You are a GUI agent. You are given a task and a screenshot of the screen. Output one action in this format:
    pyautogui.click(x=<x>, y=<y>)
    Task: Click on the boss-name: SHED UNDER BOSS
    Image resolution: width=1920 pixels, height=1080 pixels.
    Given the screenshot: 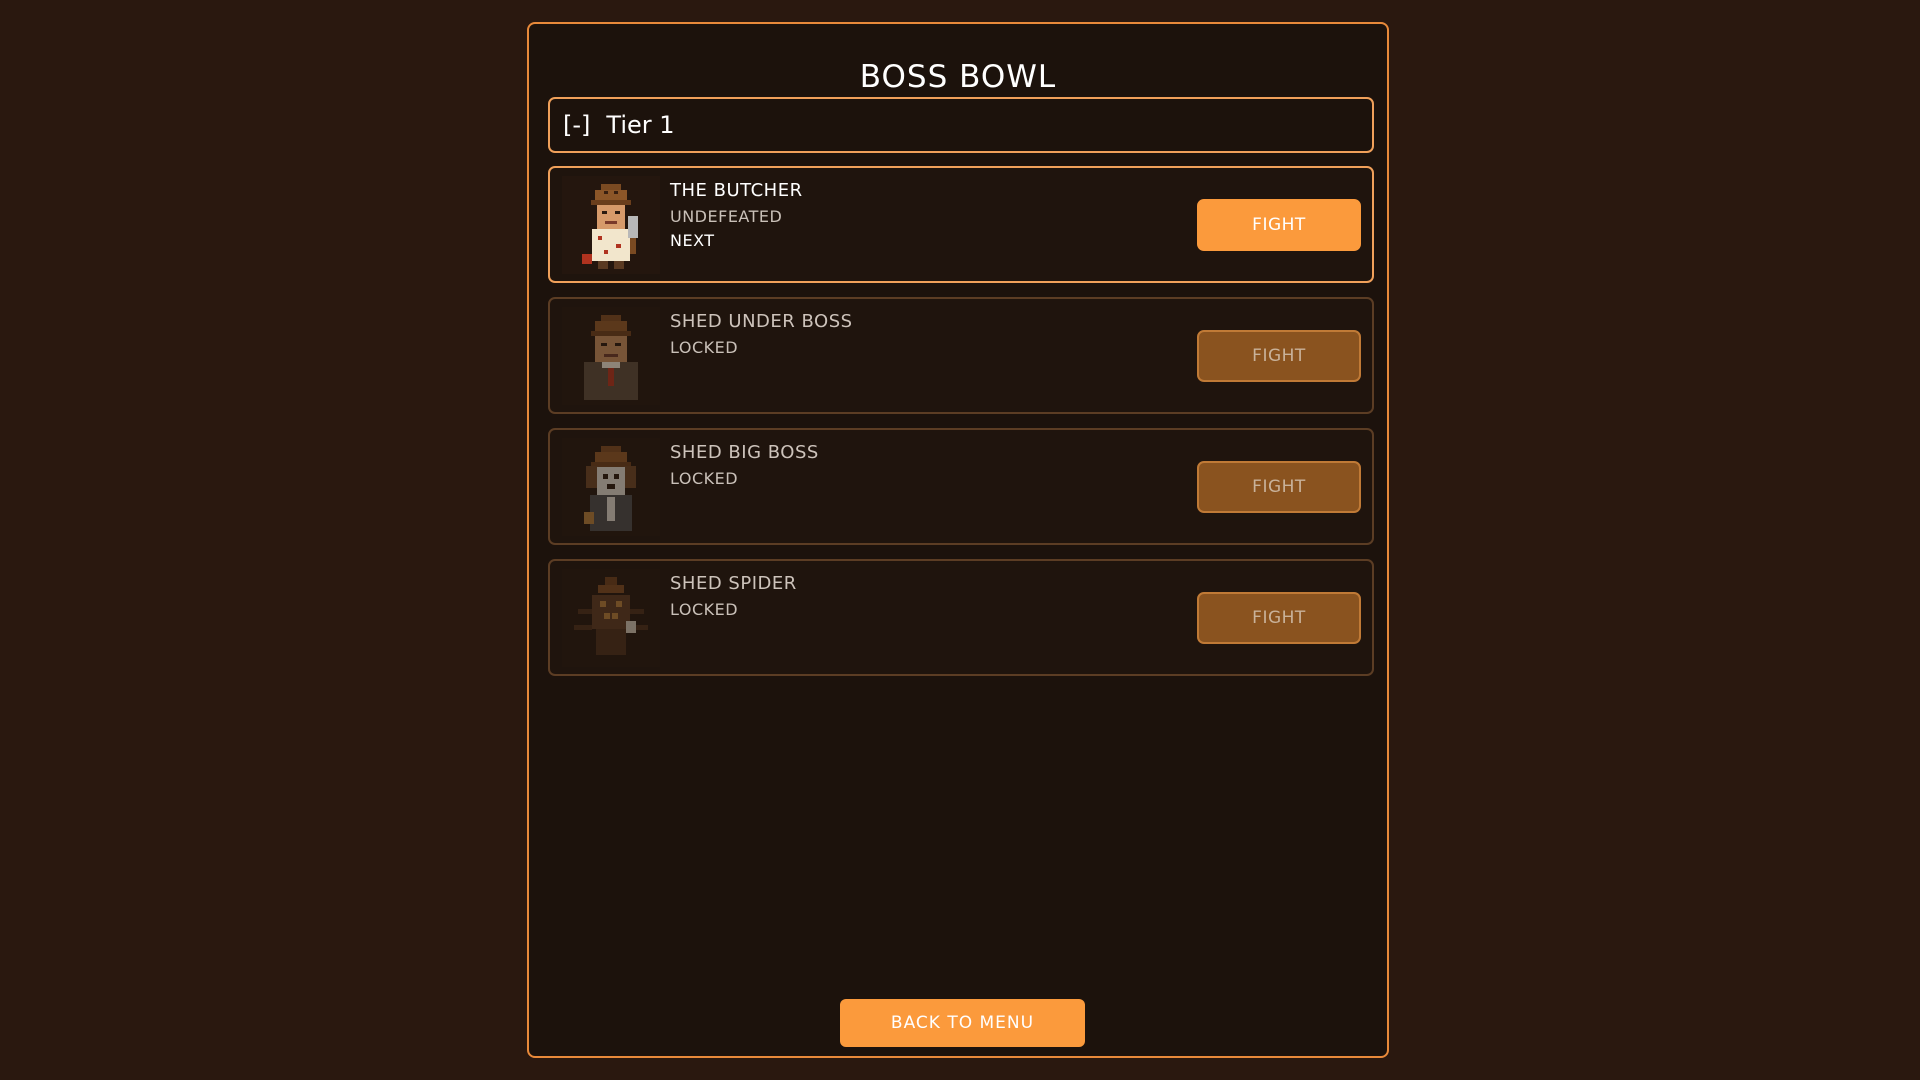 What is the action you would take?
    pyautogui.click(x=761, y=321)
    